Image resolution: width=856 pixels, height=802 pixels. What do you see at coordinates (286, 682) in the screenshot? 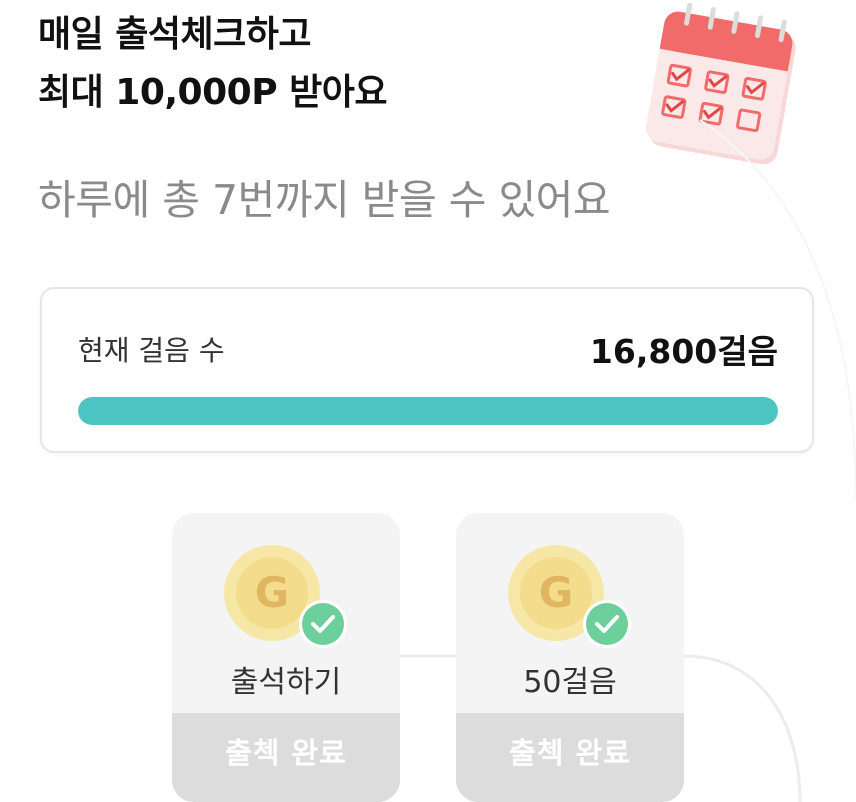
I see `reward-label: 출석하기` at bounding box center [286, 682].